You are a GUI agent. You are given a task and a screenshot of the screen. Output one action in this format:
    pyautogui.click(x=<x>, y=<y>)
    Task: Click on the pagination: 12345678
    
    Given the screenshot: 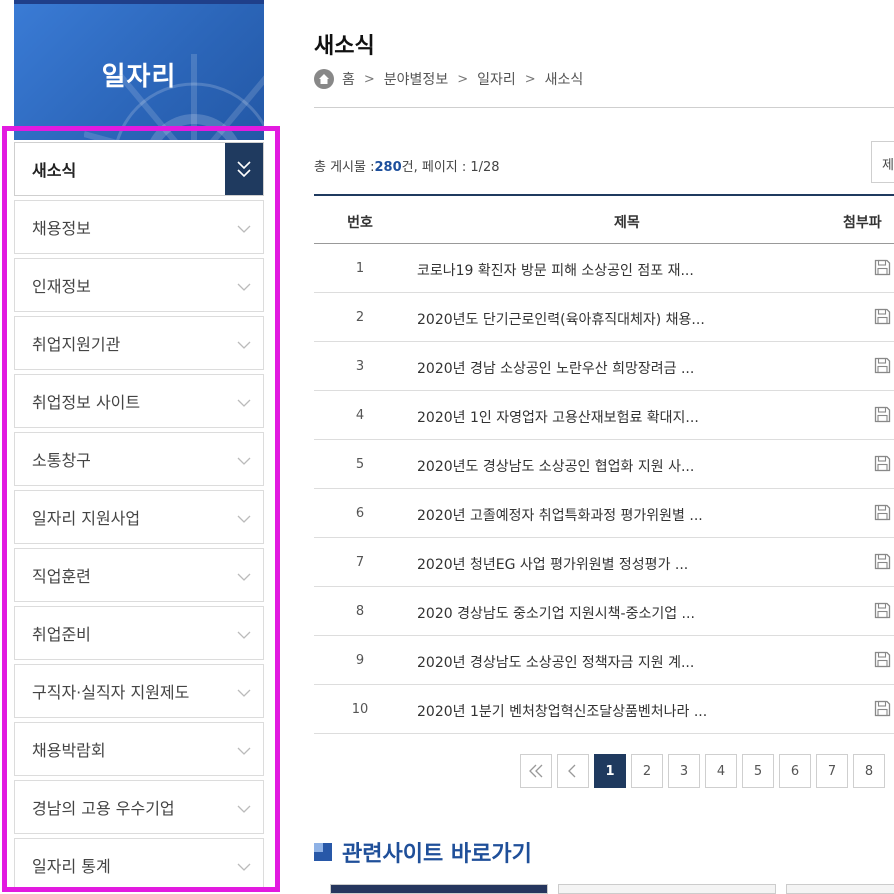 What is the action you would take?
    pyautogui.click(x=705, y=771)
    